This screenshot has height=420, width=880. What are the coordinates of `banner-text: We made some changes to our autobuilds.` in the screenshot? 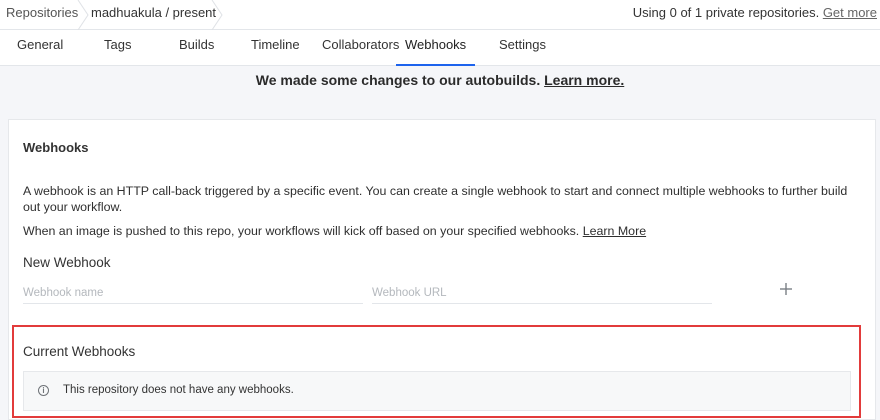 It's located at (398, 80).